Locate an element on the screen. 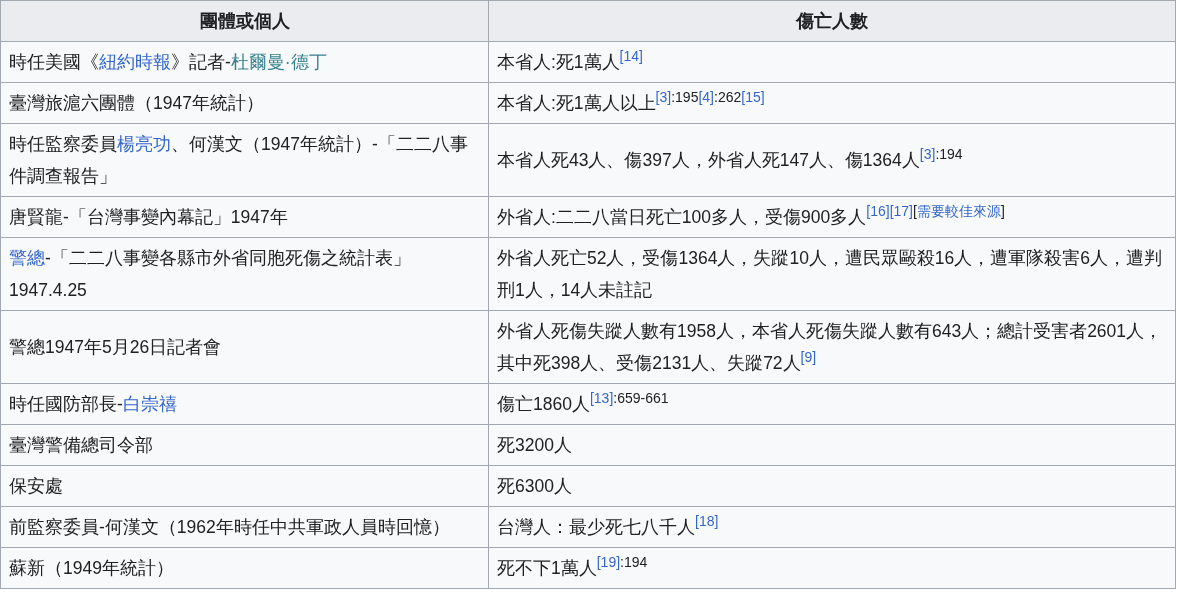  table-cell: 唐賢龍-「台灣事變內幕記」1947年 is located at coordinates (244, 217).